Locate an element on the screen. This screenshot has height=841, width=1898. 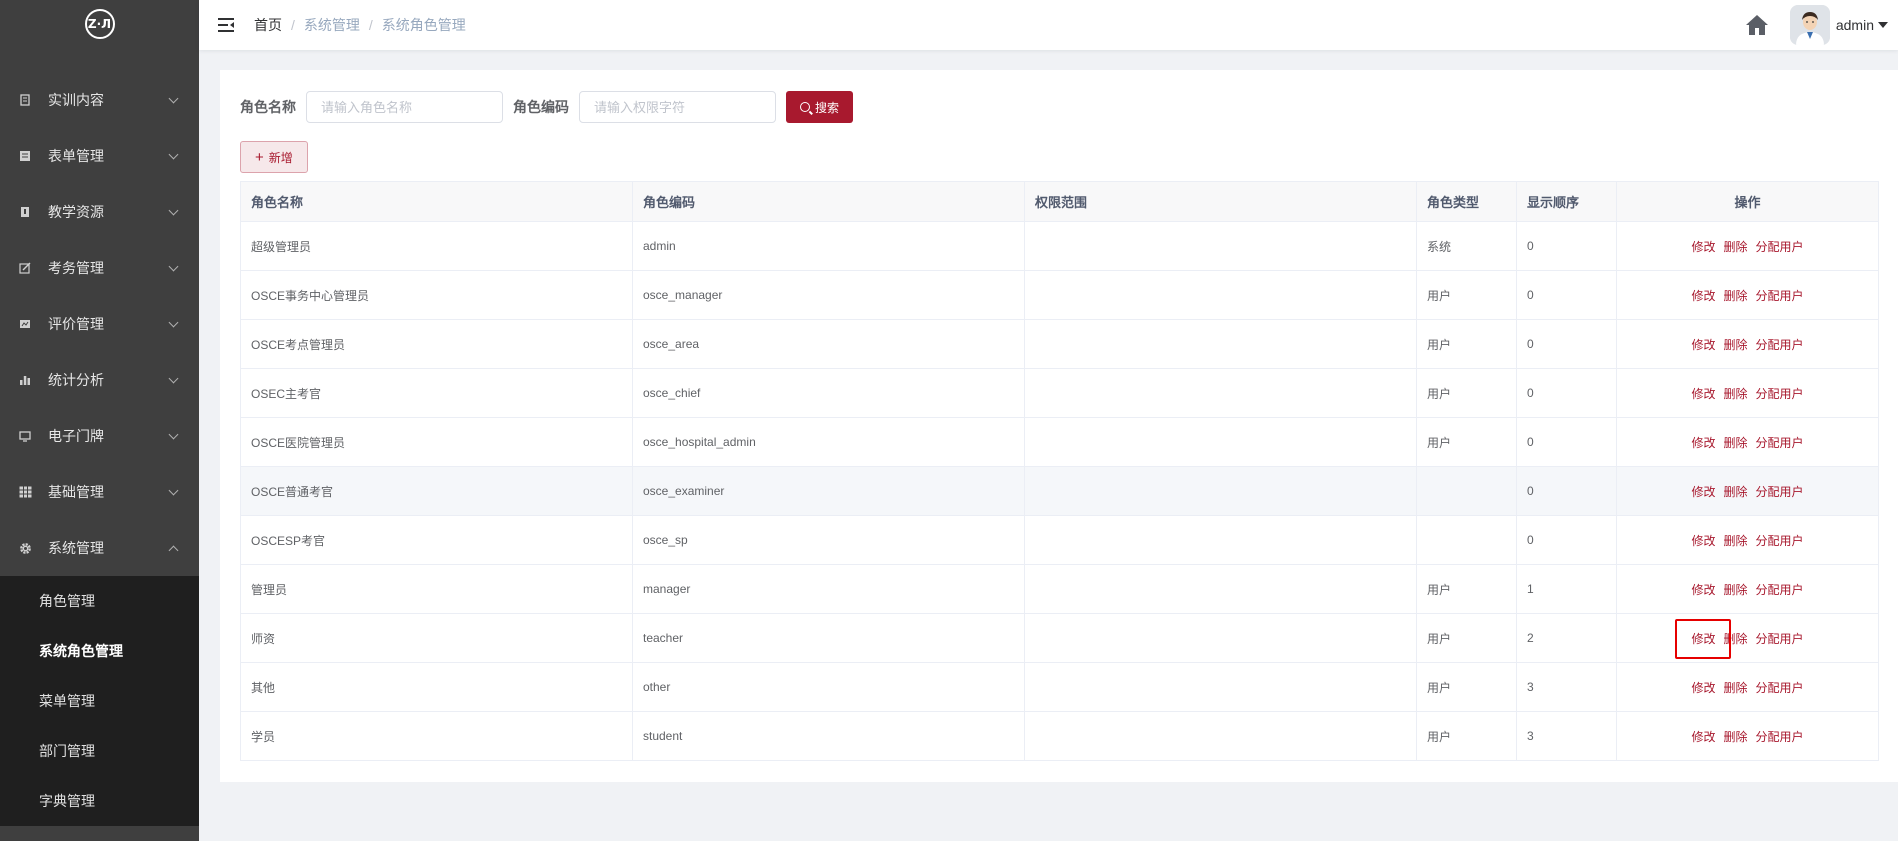
submenu-item-4: 字典管理 is located at coordinates (99, 801).